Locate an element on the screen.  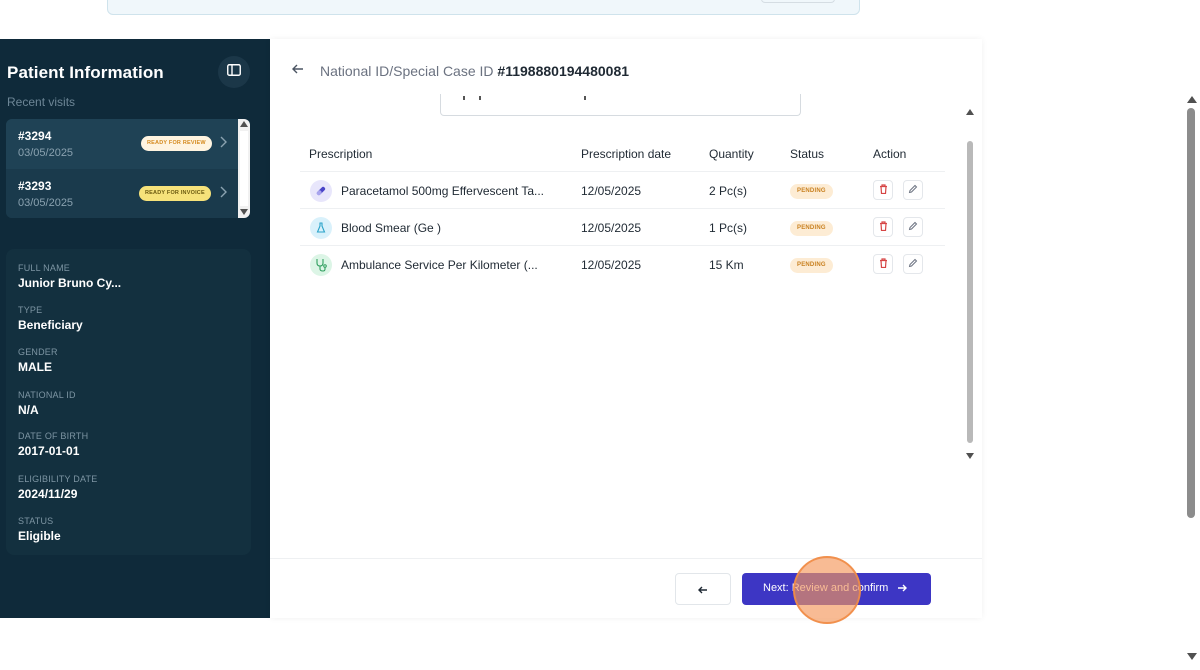
visits-scrollbar is located at coordinates (244, 168).